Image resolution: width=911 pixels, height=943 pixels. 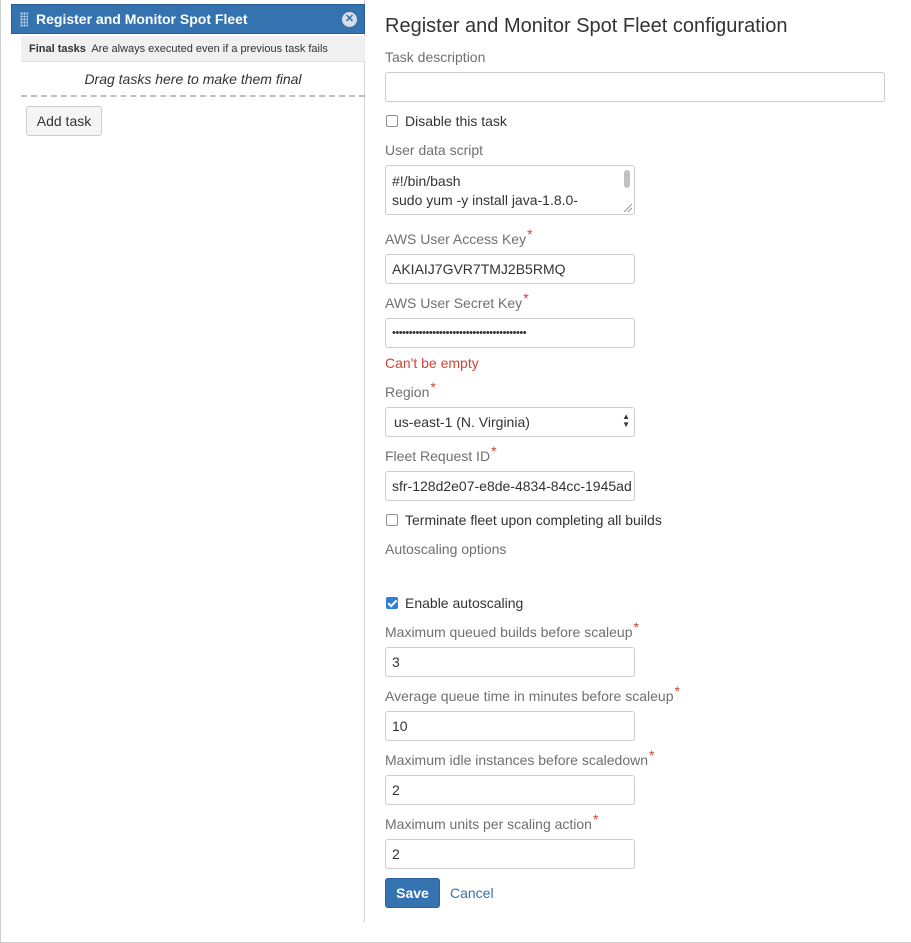 What do you see at coordinates (441, 453) in the screenshot?
I see `fleet-id-label: Fleet Request ID*` at bounding box center [441, 453].